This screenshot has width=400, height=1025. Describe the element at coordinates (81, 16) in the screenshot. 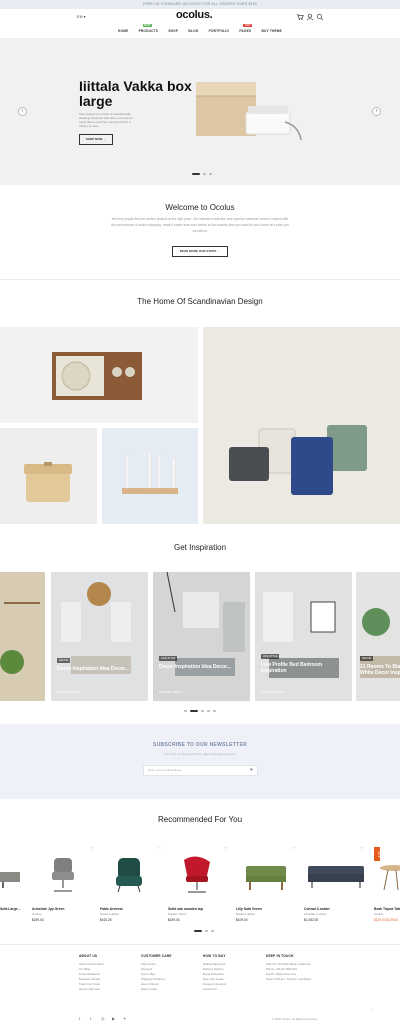

I see `language-selector: EN ▾` at that location.